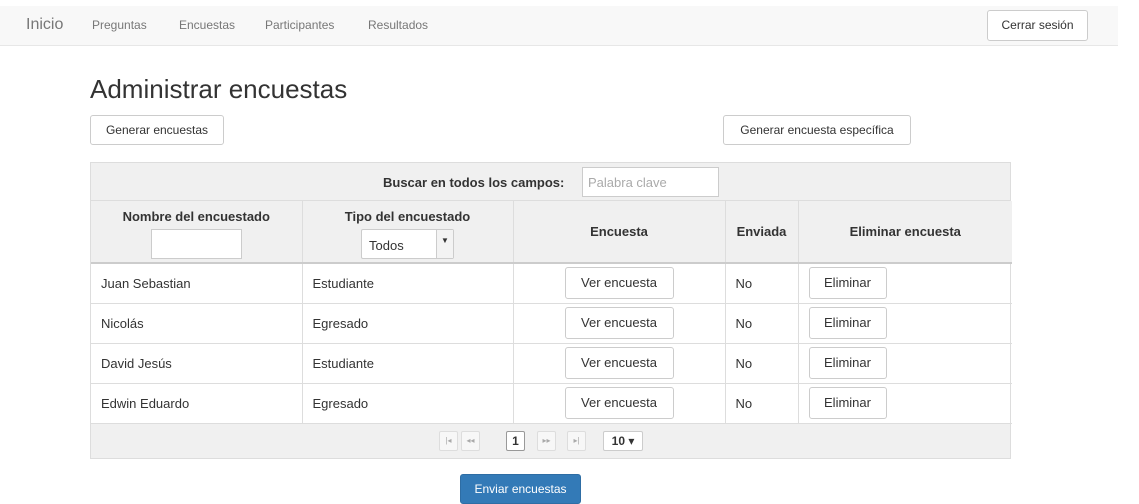  Describe the element at coordinates (407, 244) in the screenshot. I see `type-filter-select: Todos ▼` at that location.